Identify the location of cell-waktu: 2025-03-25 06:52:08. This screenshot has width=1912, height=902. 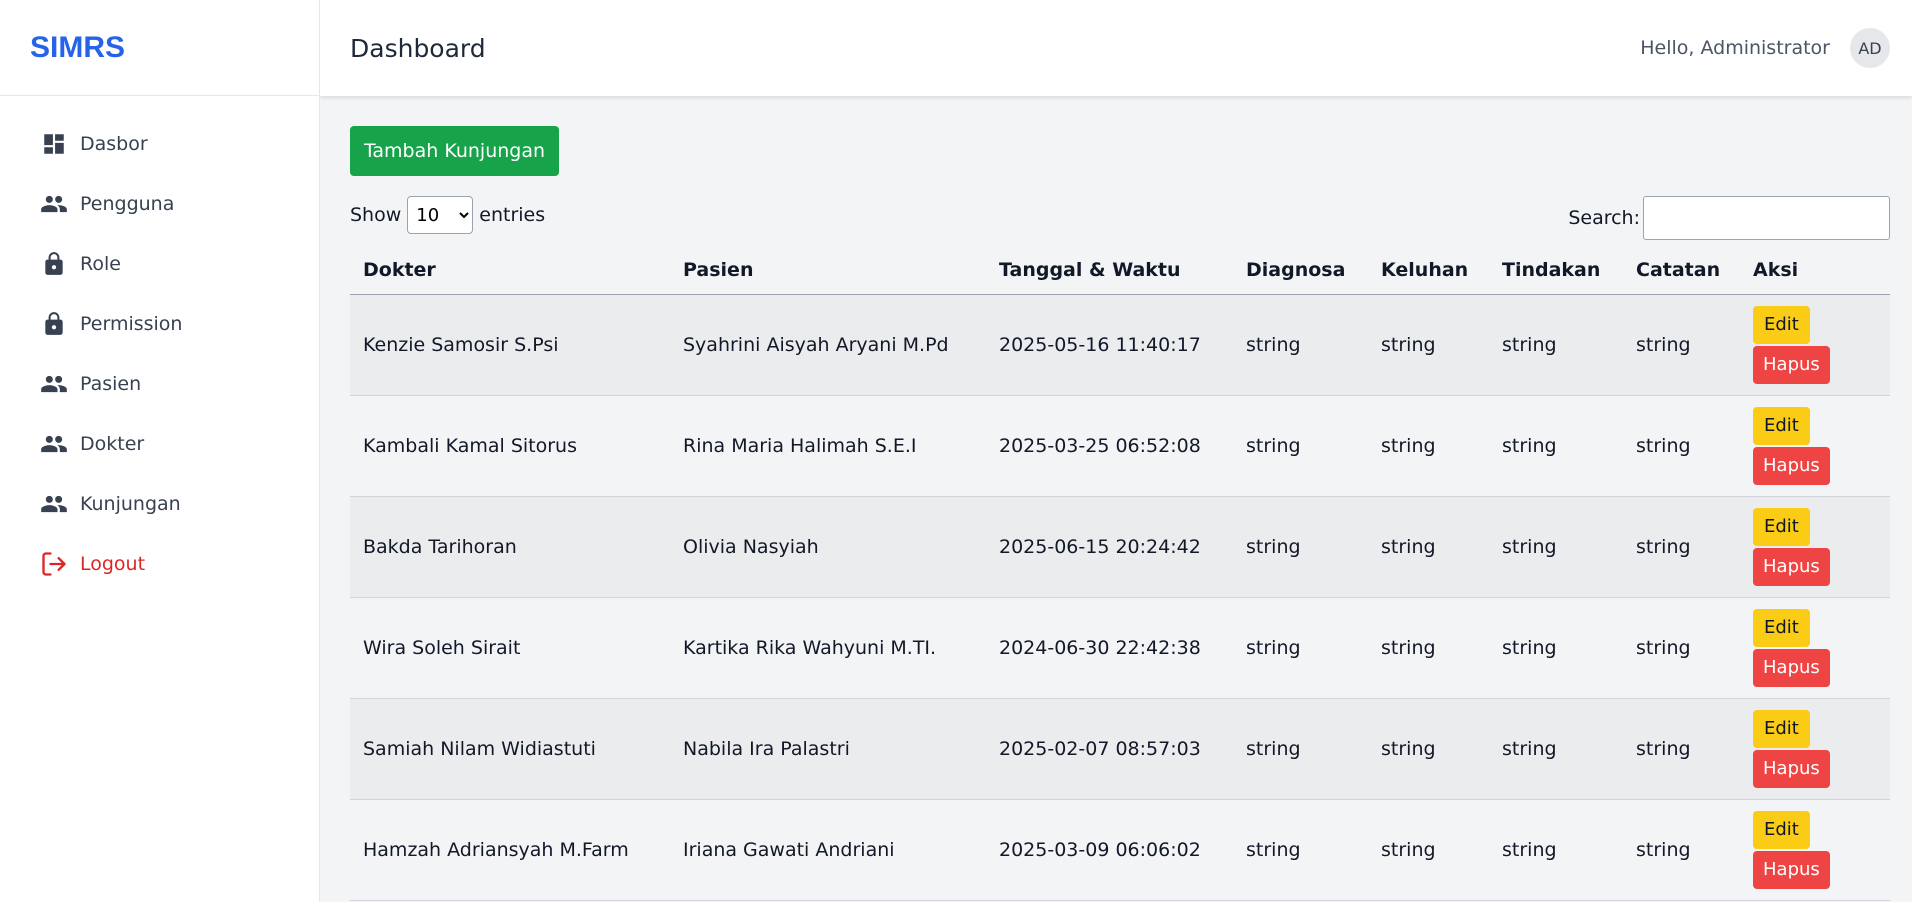
(1100, 445).